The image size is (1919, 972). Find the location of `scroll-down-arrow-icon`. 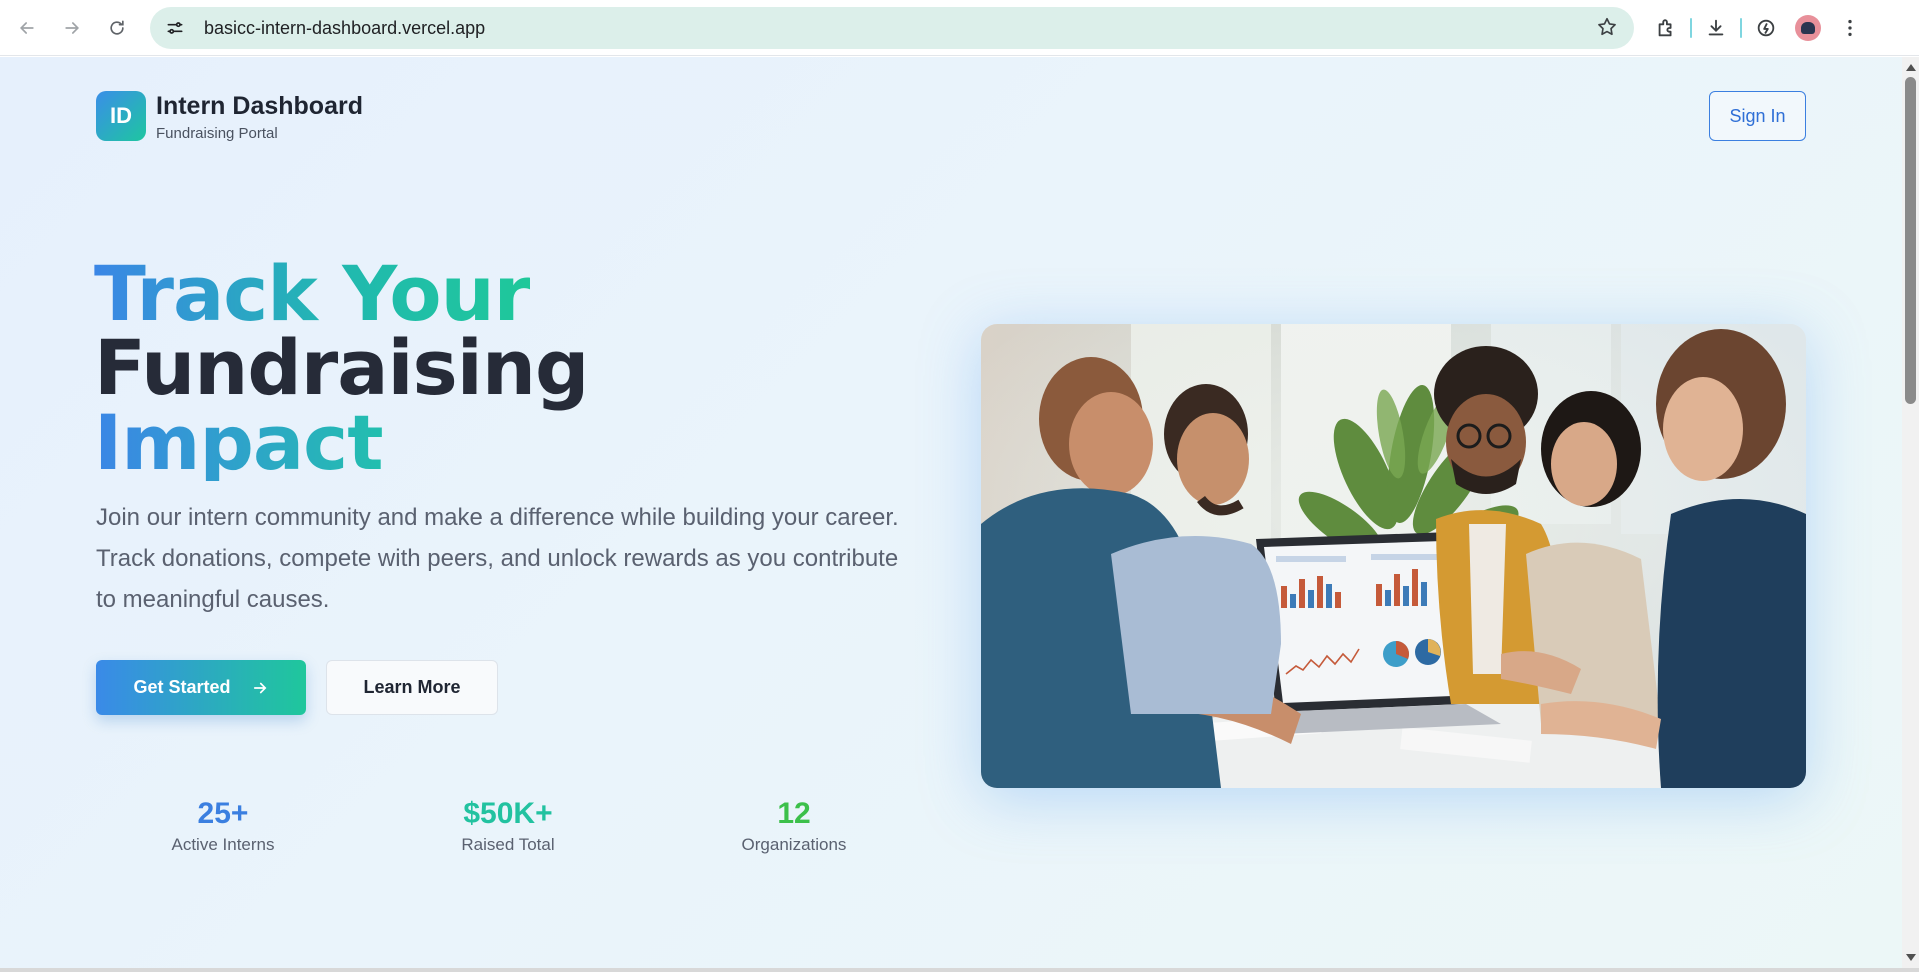

scroll-down-arrow-icon is located at coordinates (1911, 957).